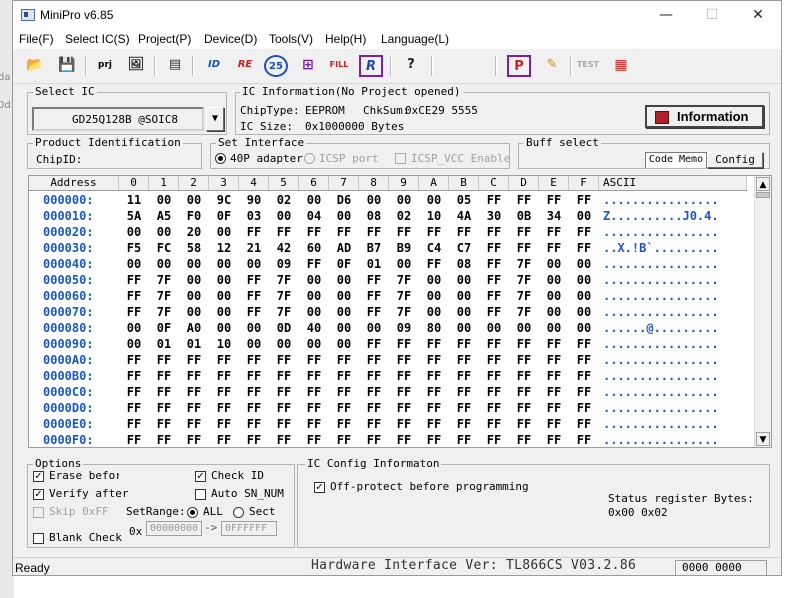  What do you see at coordinates (374, 264) in the screenshot?
I see `hex-byte: 01` at bounding box center [374, 264].